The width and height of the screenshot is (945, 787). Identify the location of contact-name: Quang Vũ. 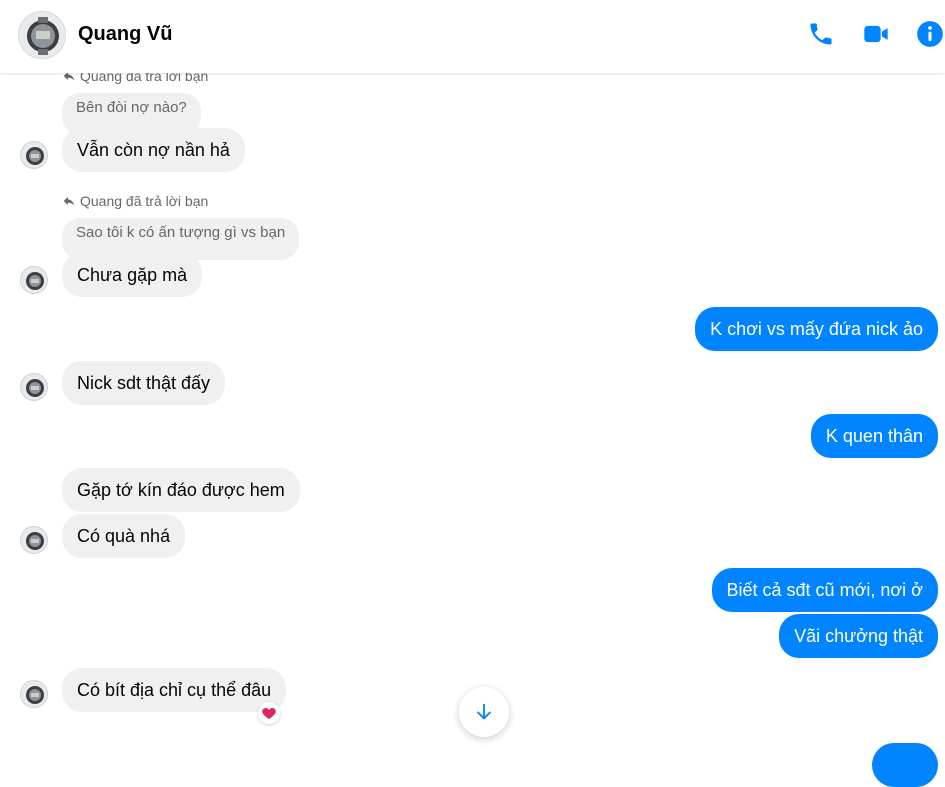
(125, 34).